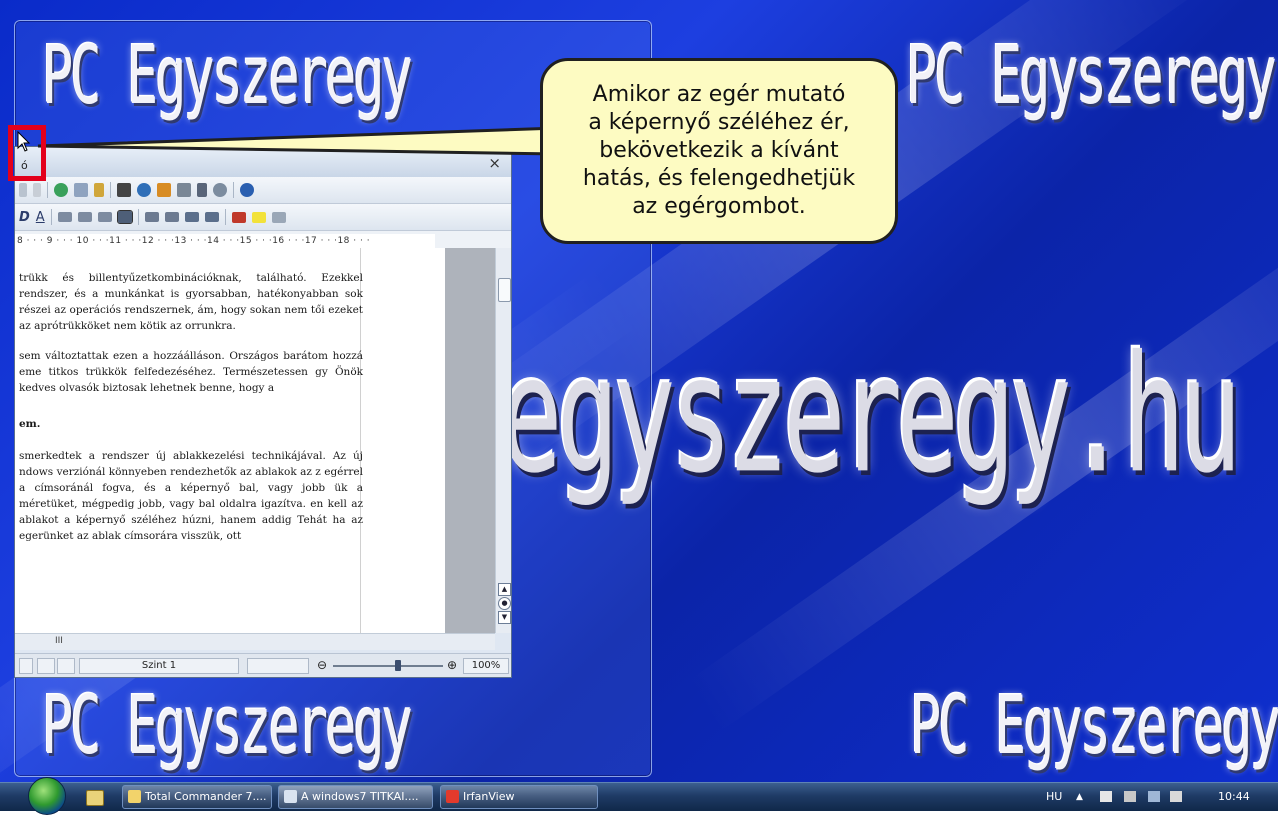  Describe the element at coordinates (238, 217) in the screenshot. I see `font-color-icon` at that location.